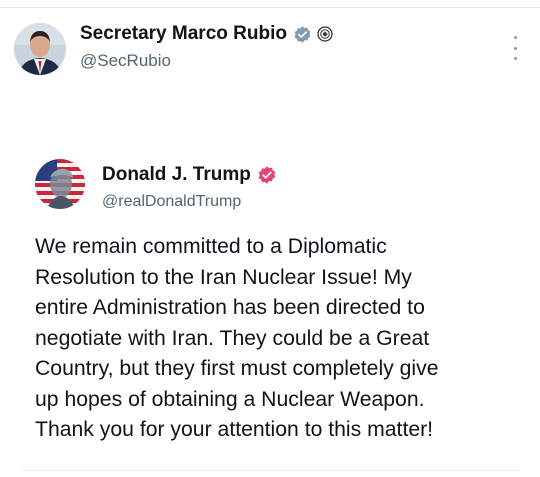  Describe the element at coordinates (125, 61) in the screenshot. I see `author-handle: @SecRubio` at that location.